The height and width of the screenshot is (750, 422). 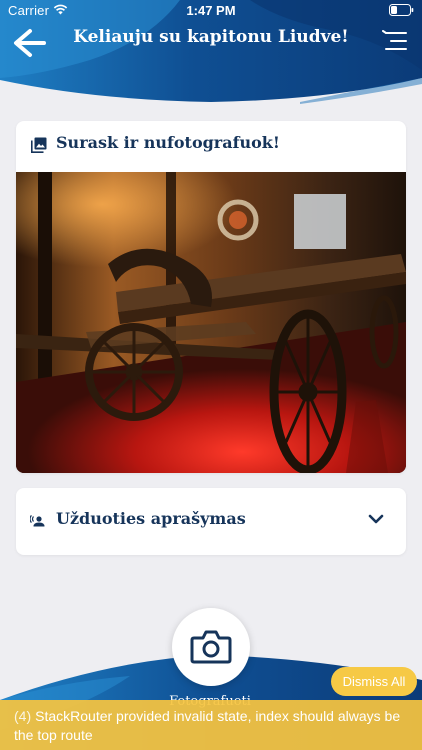 I want to click on status-bar: Carrier 1:47 PM, so click(x=211, y=11).